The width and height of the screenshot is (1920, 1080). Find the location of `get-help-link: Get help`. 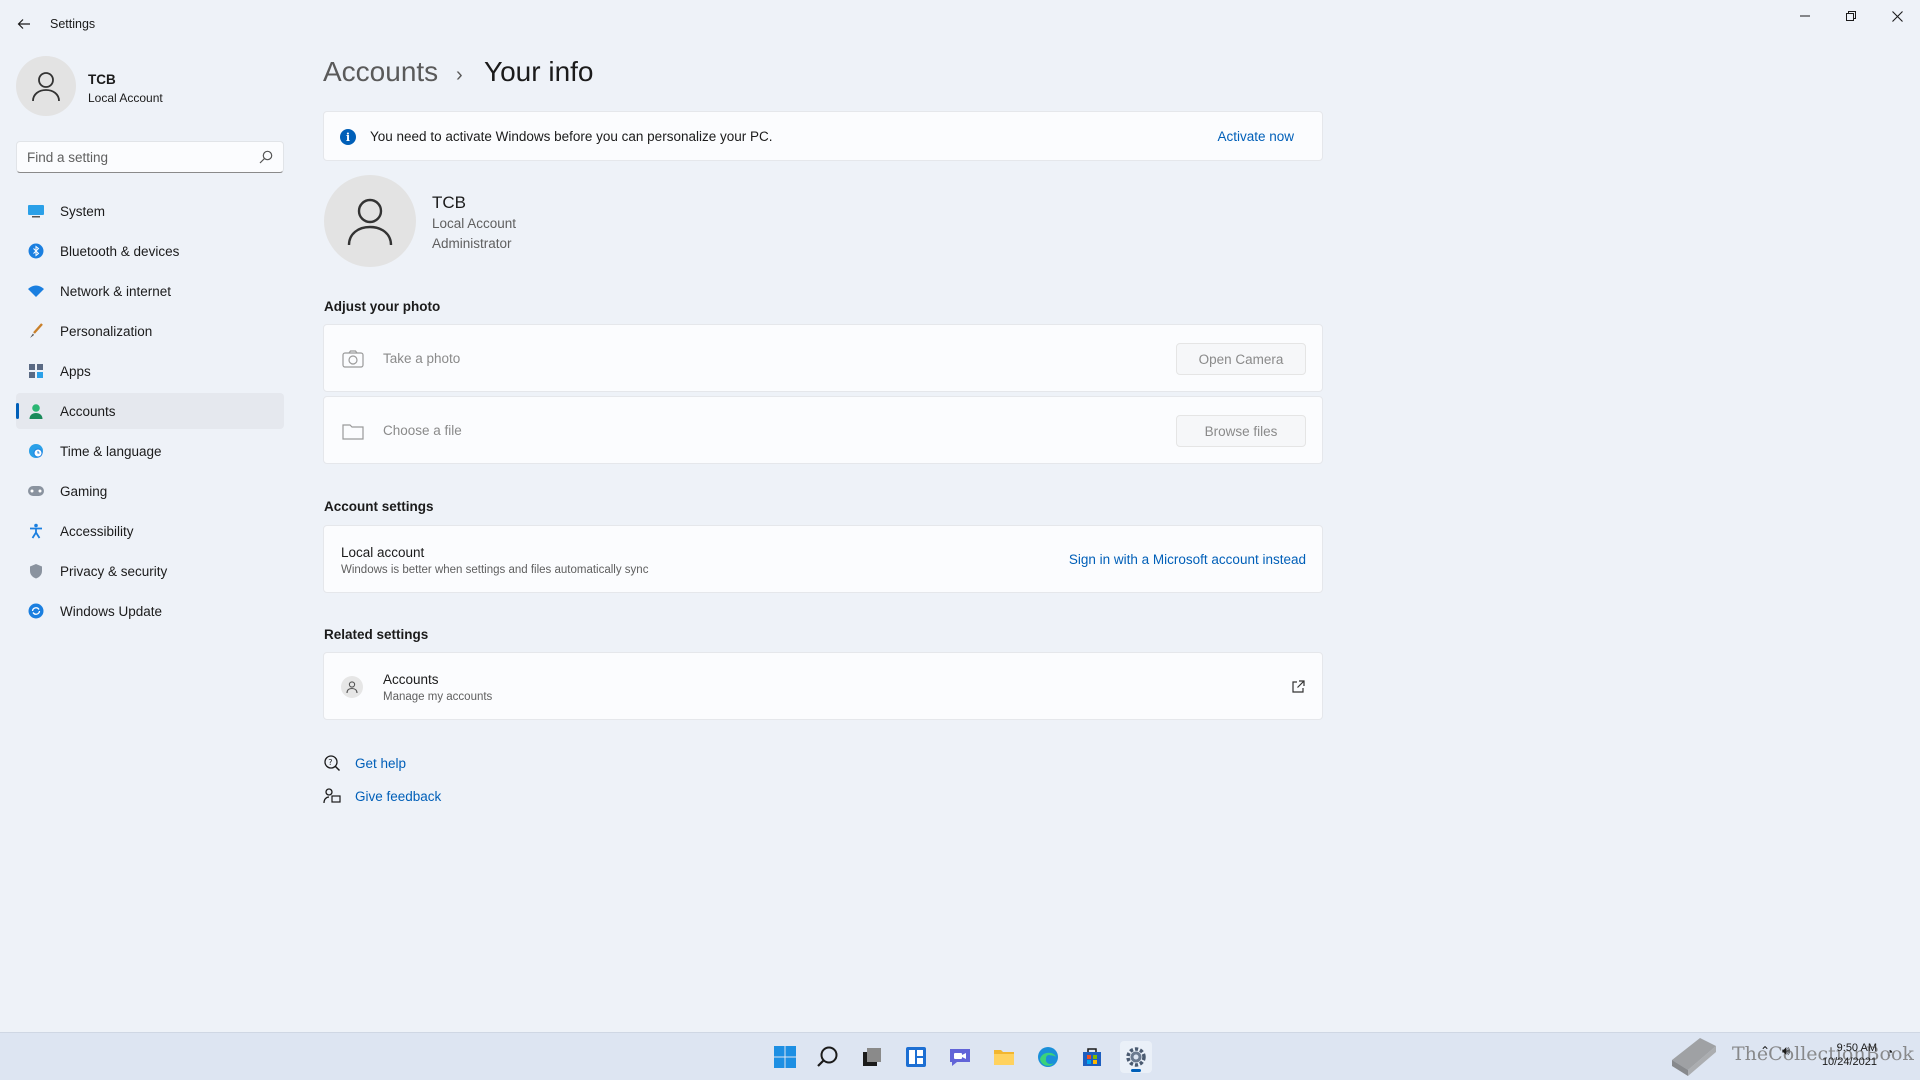

get-help-link: Get help is located at coordinates (380, 763).